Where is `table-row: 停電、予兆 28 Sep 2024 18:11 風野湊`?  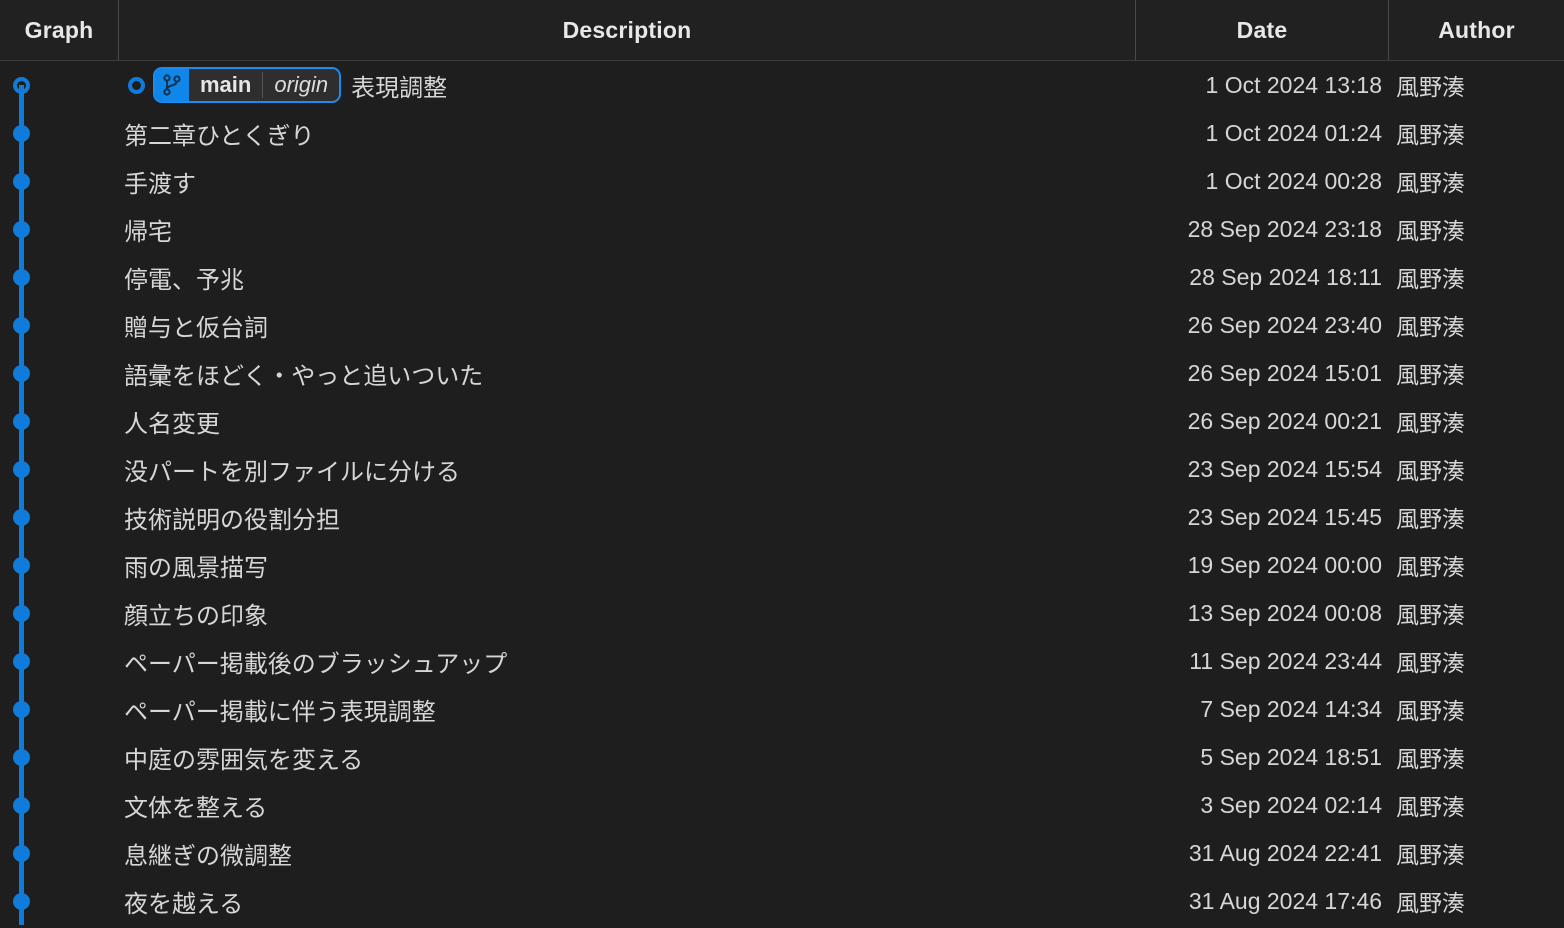
table-row: 停電、予兆 28 Sep 2024 18:11 風野湊 is located at coordinates (782, 277).